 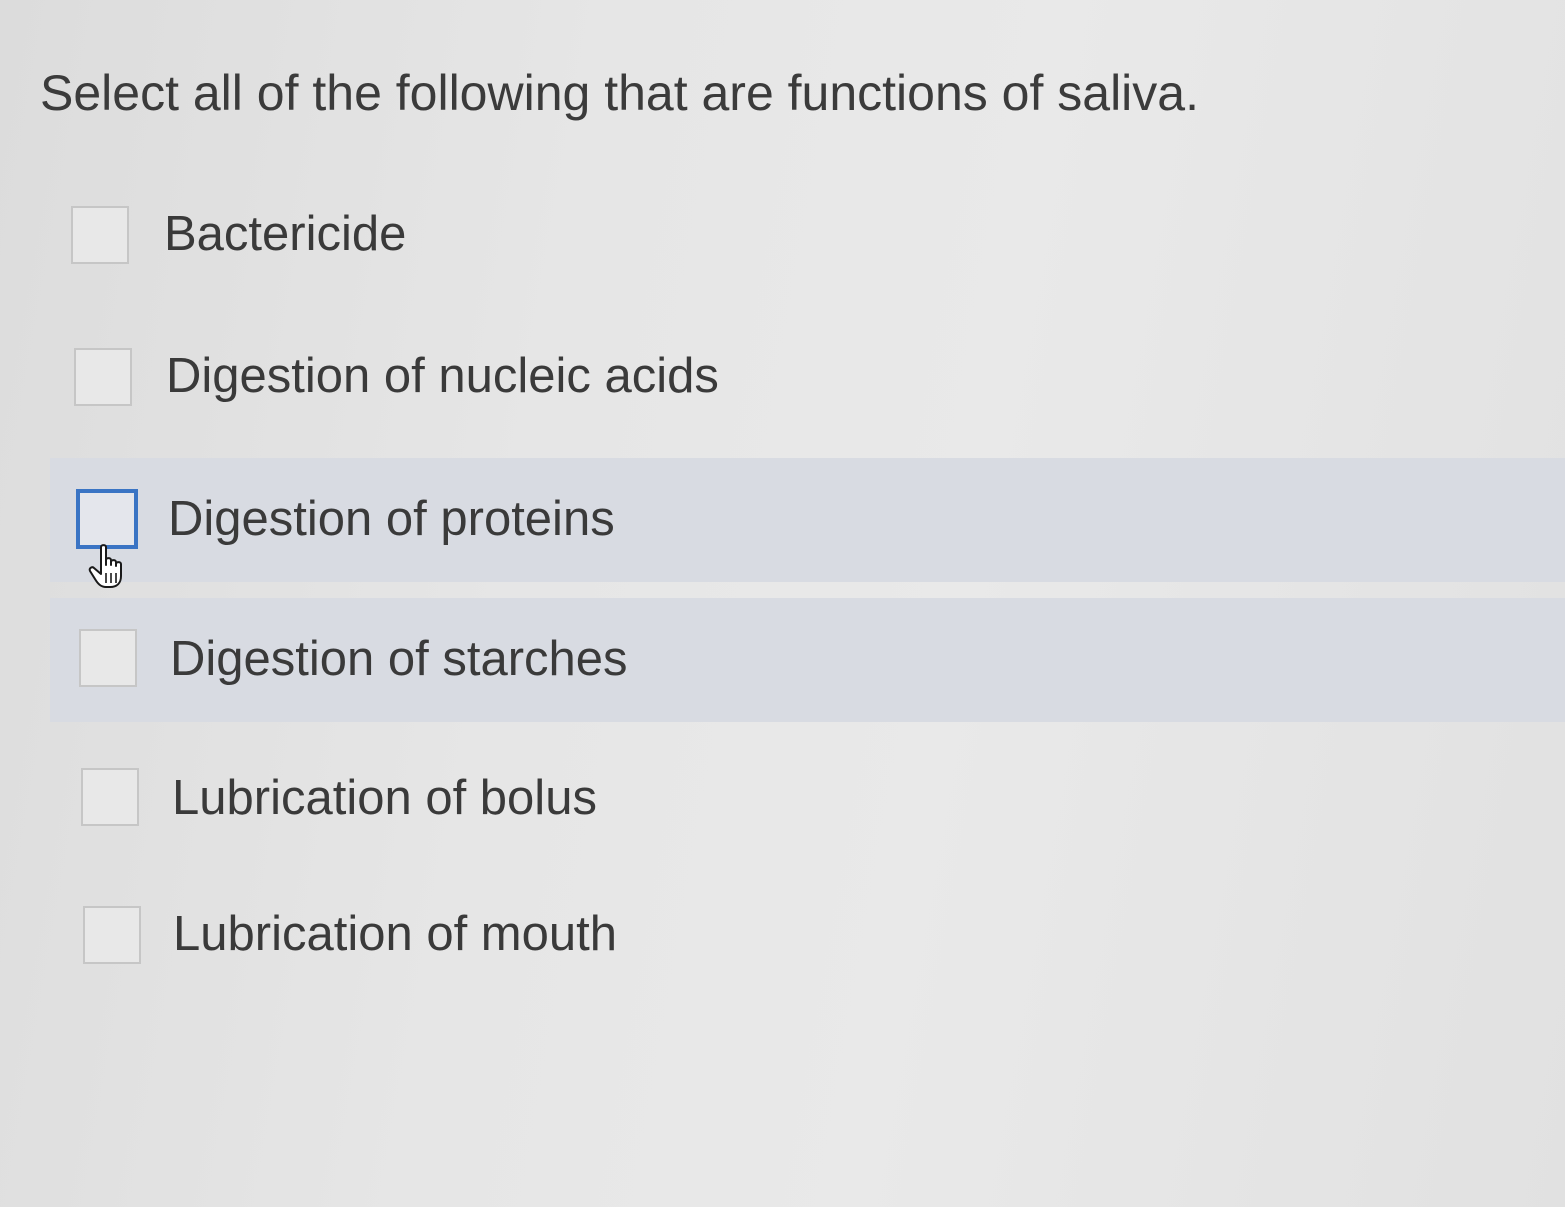 I want to click on option-label-digestion-proteins: Digestion of proteins, so click(x=391, y=519).